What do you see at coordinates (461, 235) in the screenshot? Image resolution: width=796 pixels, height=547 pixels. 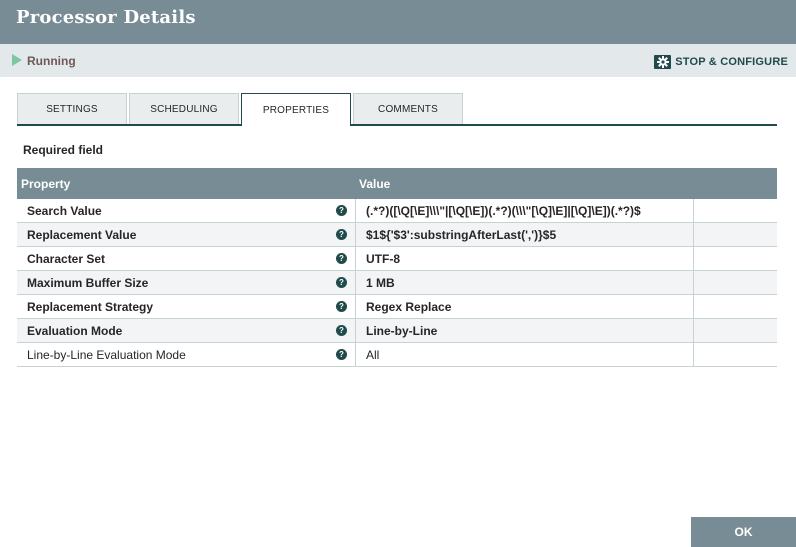 I see `property-value: $1${'$3':substringAfterLast(',')}$5` at bounding box center [461, 235].